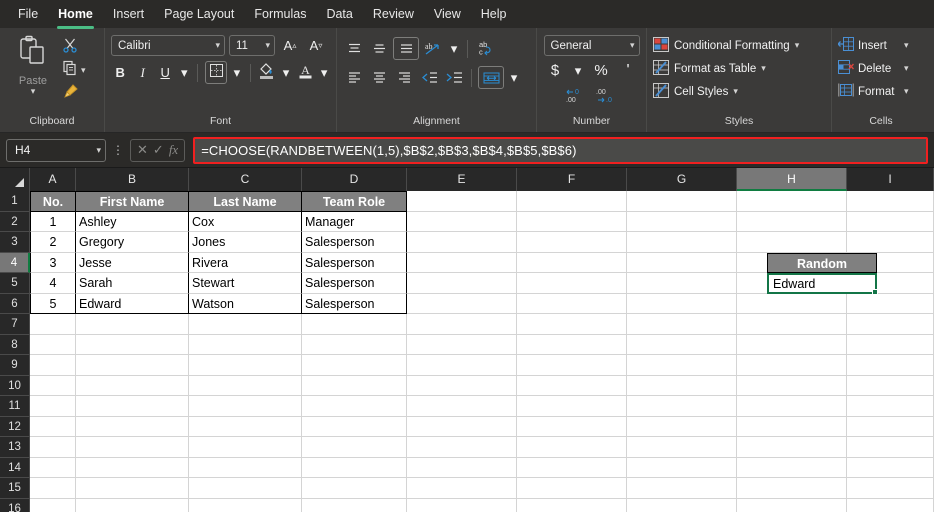 The width and height of the screenshot is (934, 512). Describe the element at coordinates (462, 406) in the screenshot. I see `cell-e11` at that location.